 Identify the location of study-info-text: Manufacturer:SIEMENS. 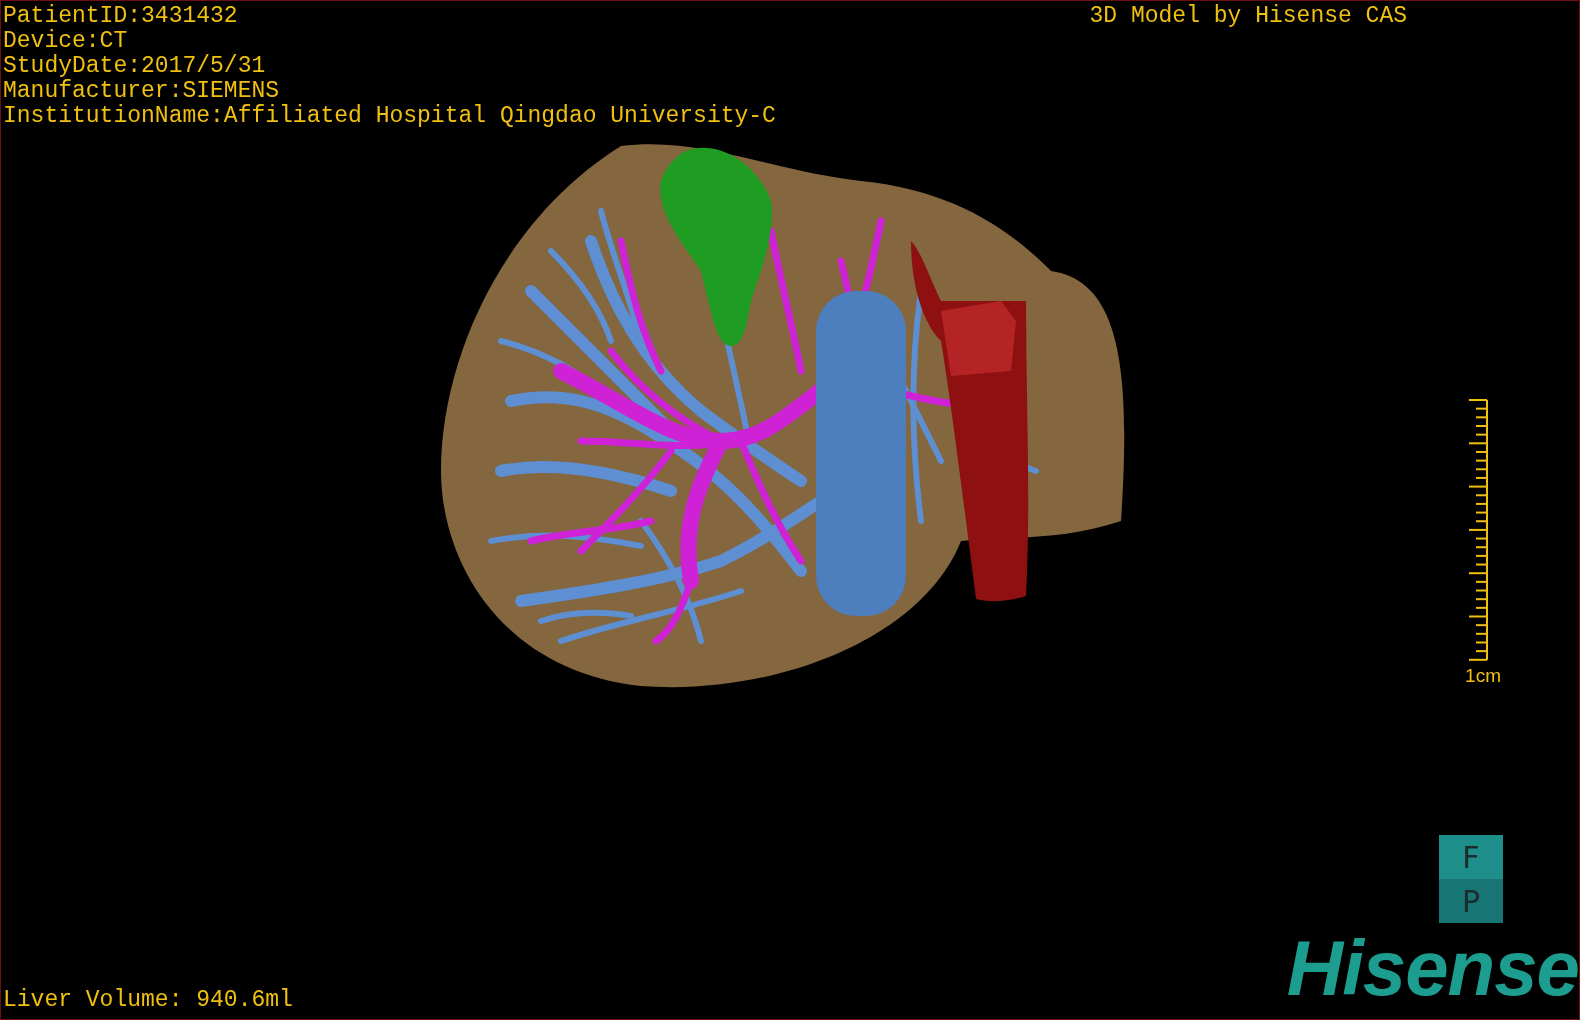
(142, 91).